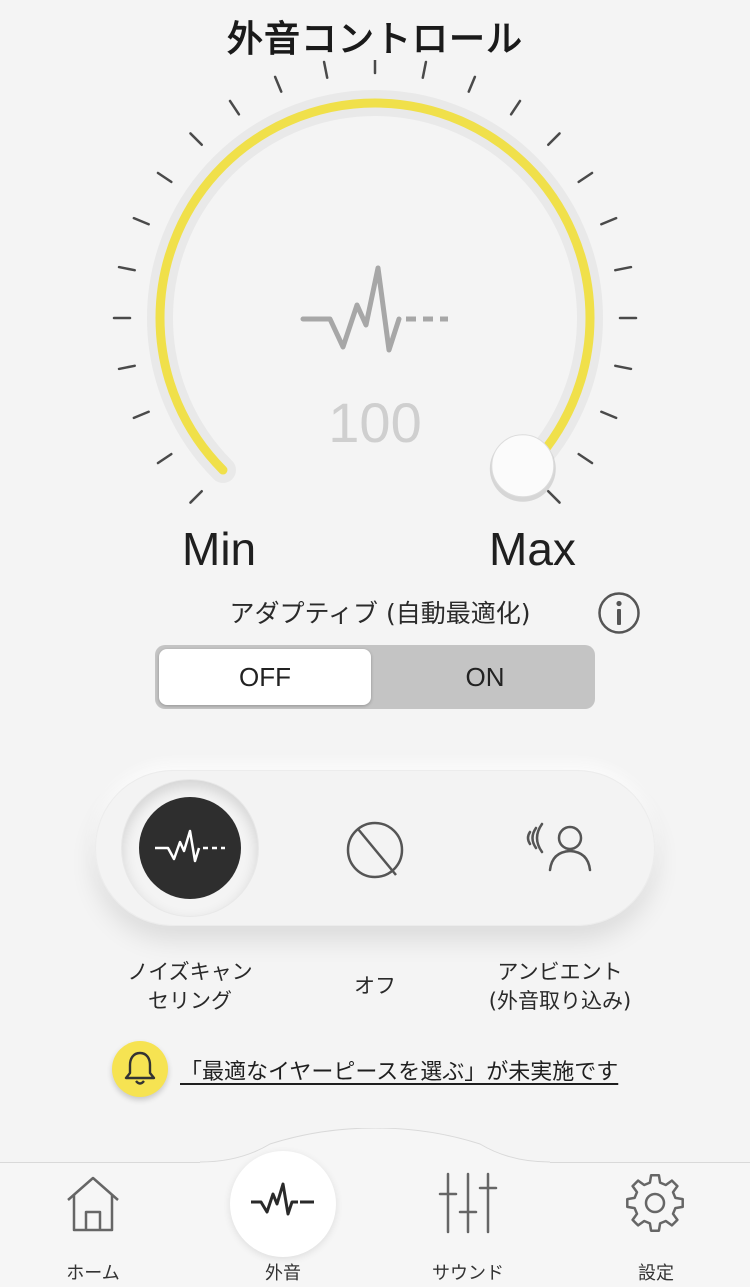 The width and height of the screenshot is (750, 1287). Describe the element at coordinates (380, 613) in the screenshot. I see `adaptive-label: アダプティブ (自動最適化)` at that location.